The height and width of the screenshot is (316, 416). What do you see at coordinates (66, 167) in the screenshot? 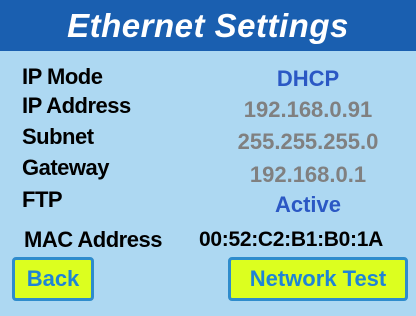
I see `gateway-label: Gateway` at bounding box center [66, 167].